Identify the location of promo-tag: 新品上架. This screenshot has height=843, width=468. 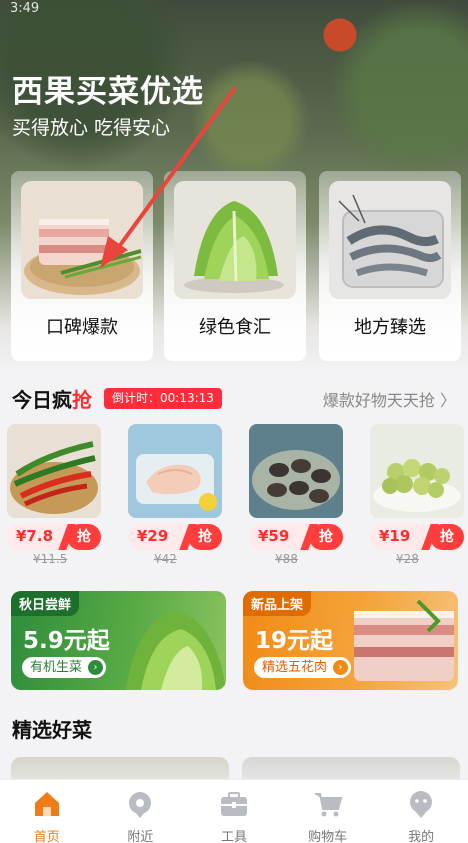
(277, 603).